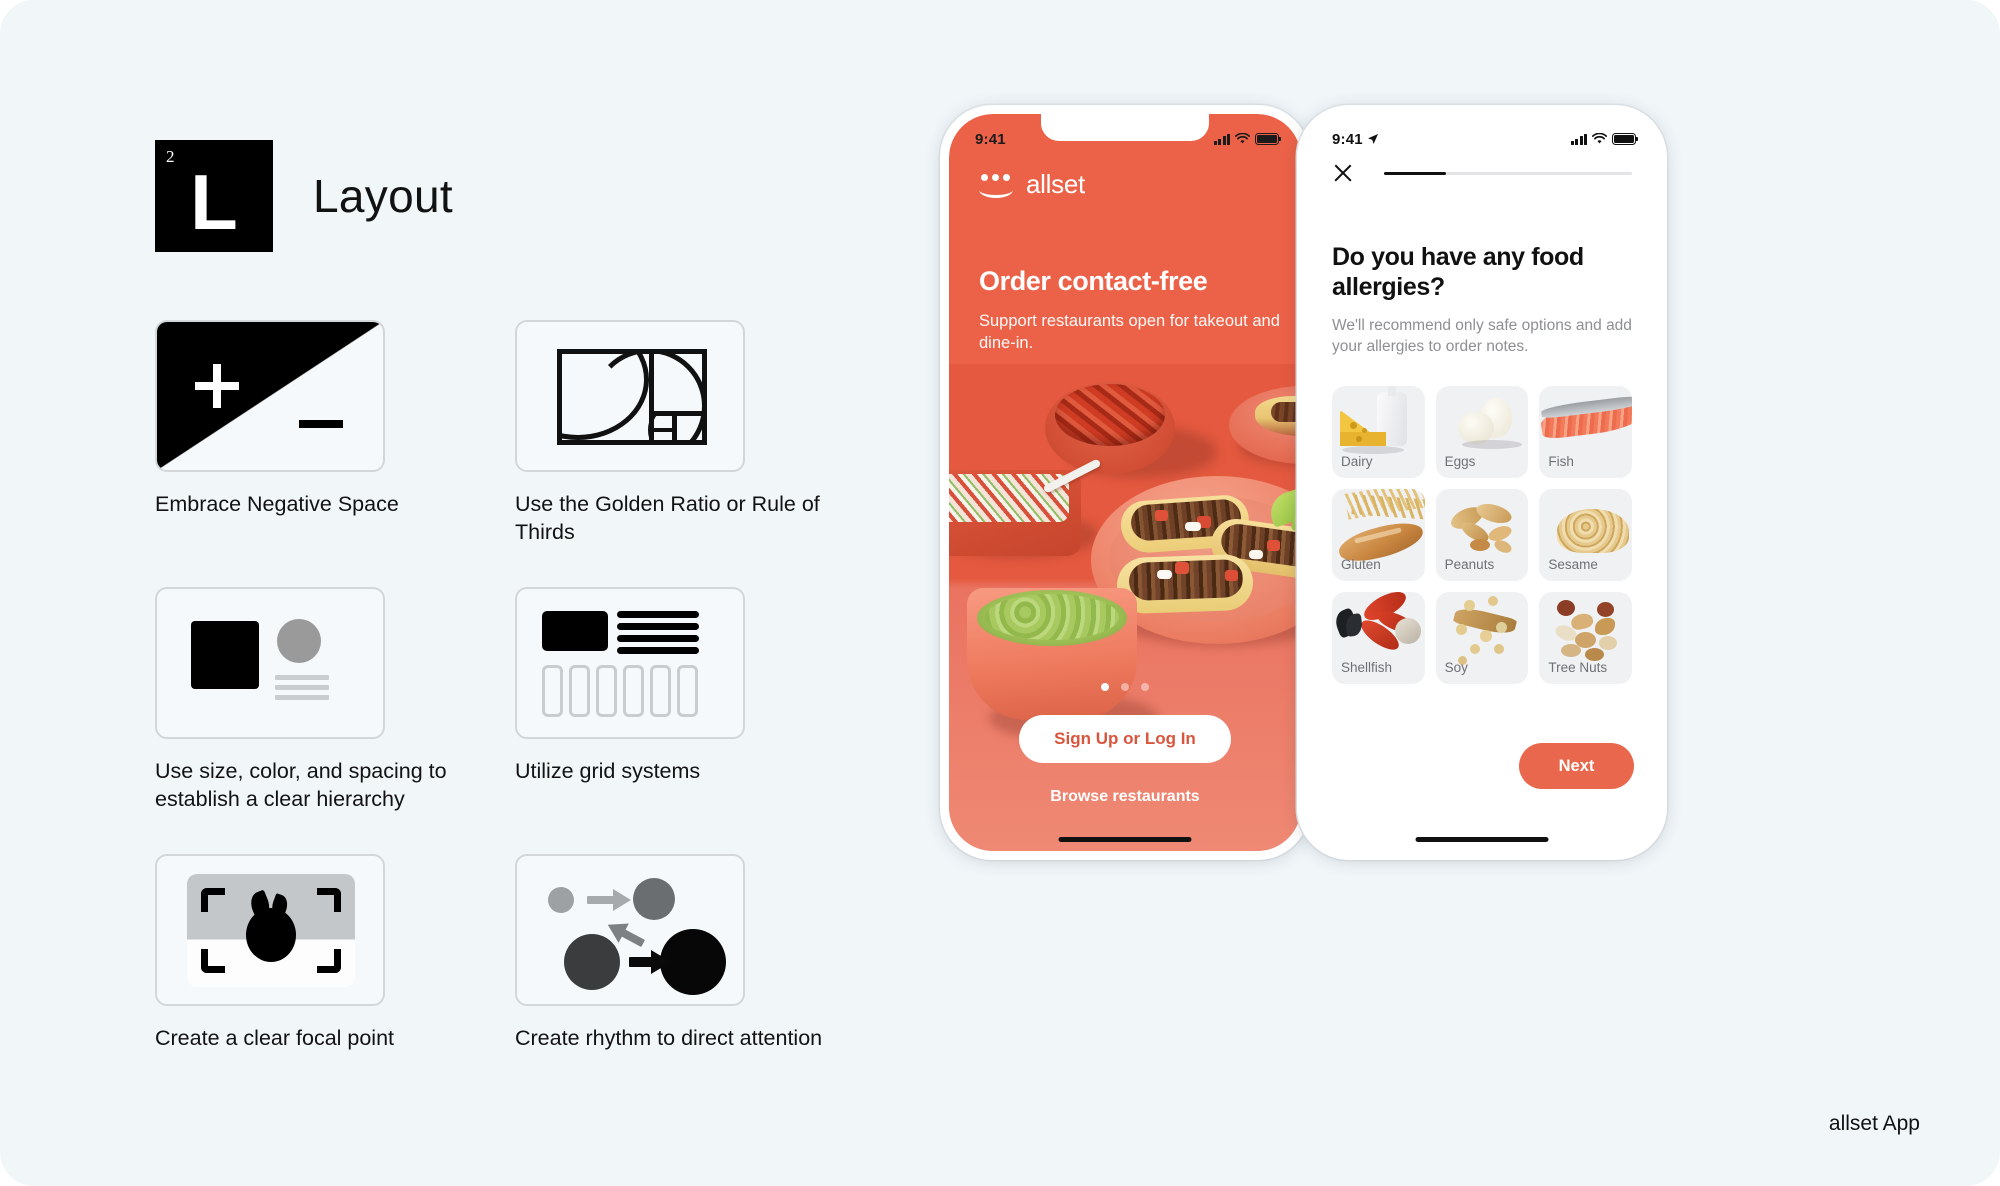  Describe the element at coordinates (383, 196) in the screenshot. I see `page-title: Layout` at that location.